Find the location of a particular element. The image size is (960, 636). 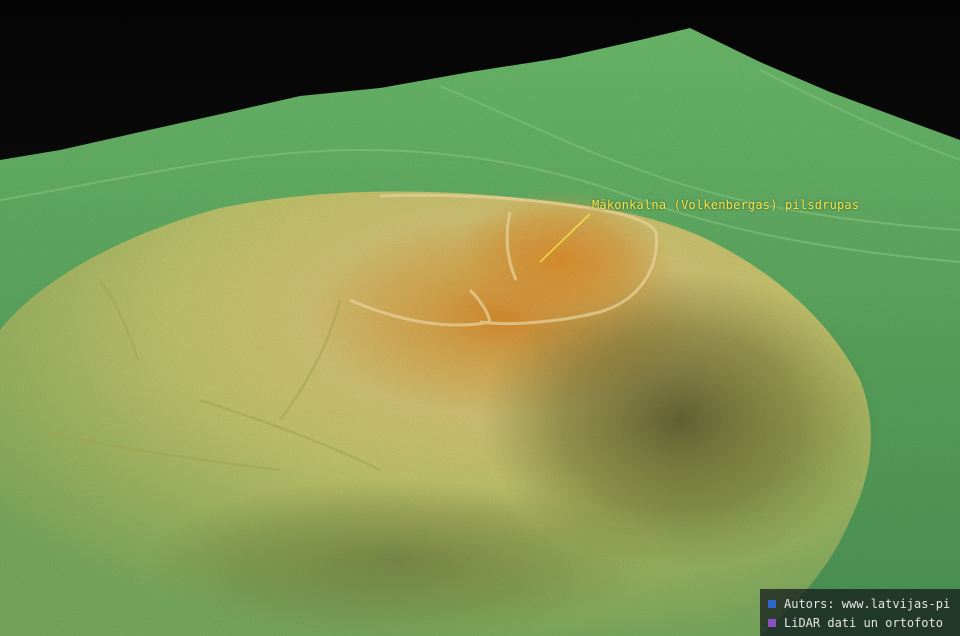

data-source-credit-text: LiDAR dati un ortofoto is located at coordinates (863, 623).